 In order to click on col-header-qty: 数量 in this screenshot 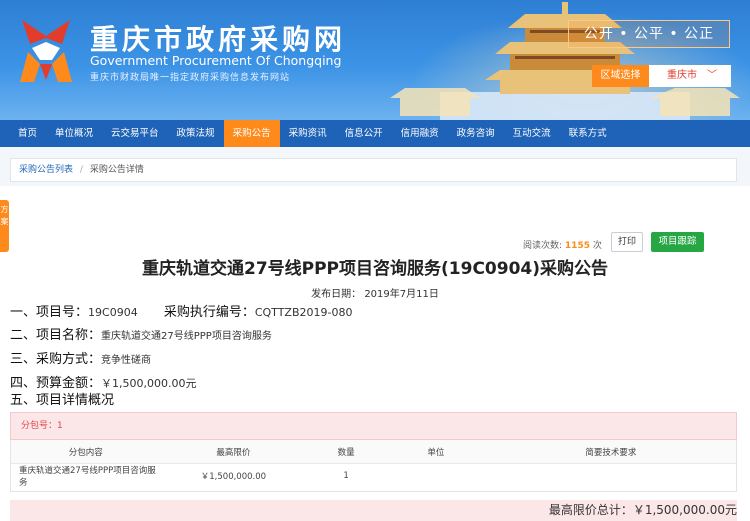, I will do `click(346, 452)`.